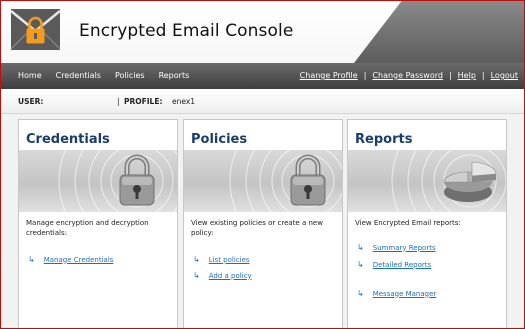 The image size is (525, 329). Describe the element at coordinates (439, 32) in the screenshot. I see `header-decoration` at that location.